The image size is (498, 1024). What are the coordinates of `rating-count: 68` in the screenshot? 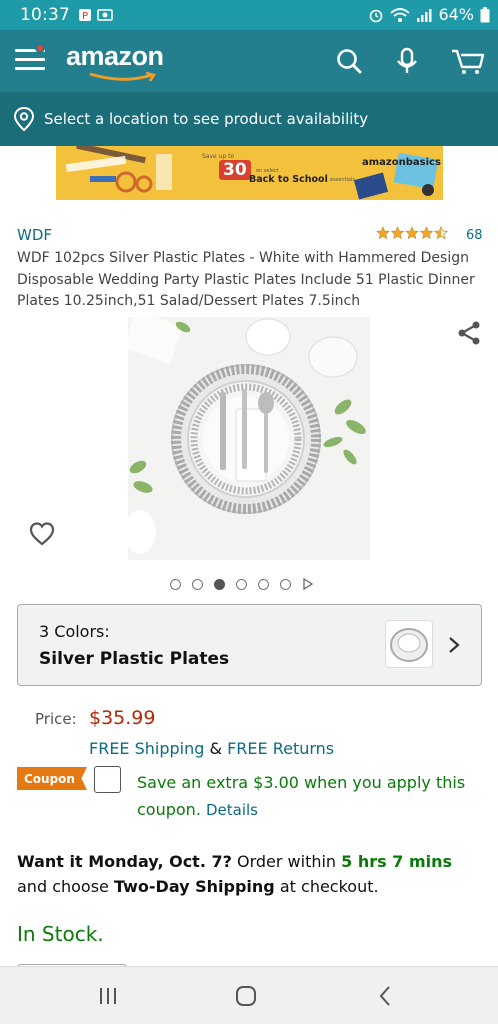 It's located at (474, 235).